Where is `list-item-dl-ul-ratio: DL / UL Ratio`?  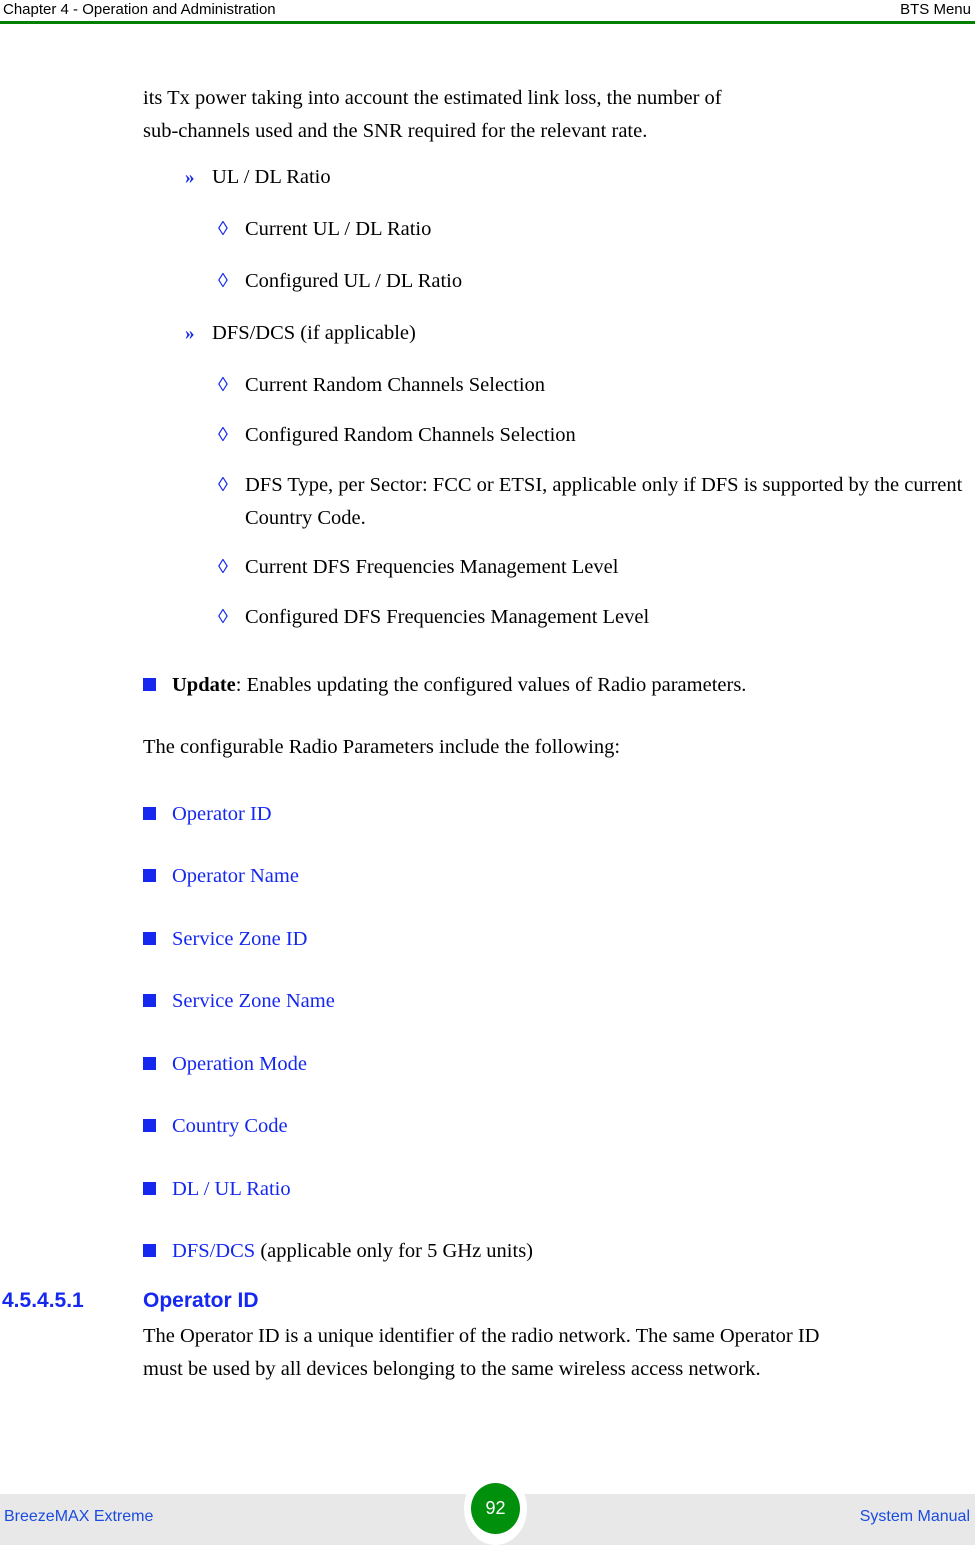 list-item-dl-ul-ratio: DL / UL Ratio is located at coordinates (553, 1189).